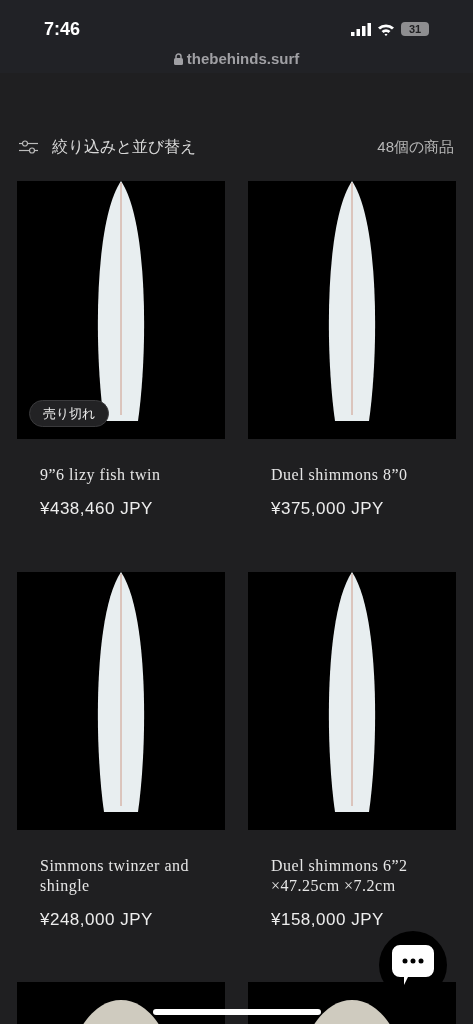 The image size is (473, 1024). What do you see at coordinates (327, 919) in the screenshot?
I see `product-price: ¥158,000 JPY` at bounding box center [327, 919].